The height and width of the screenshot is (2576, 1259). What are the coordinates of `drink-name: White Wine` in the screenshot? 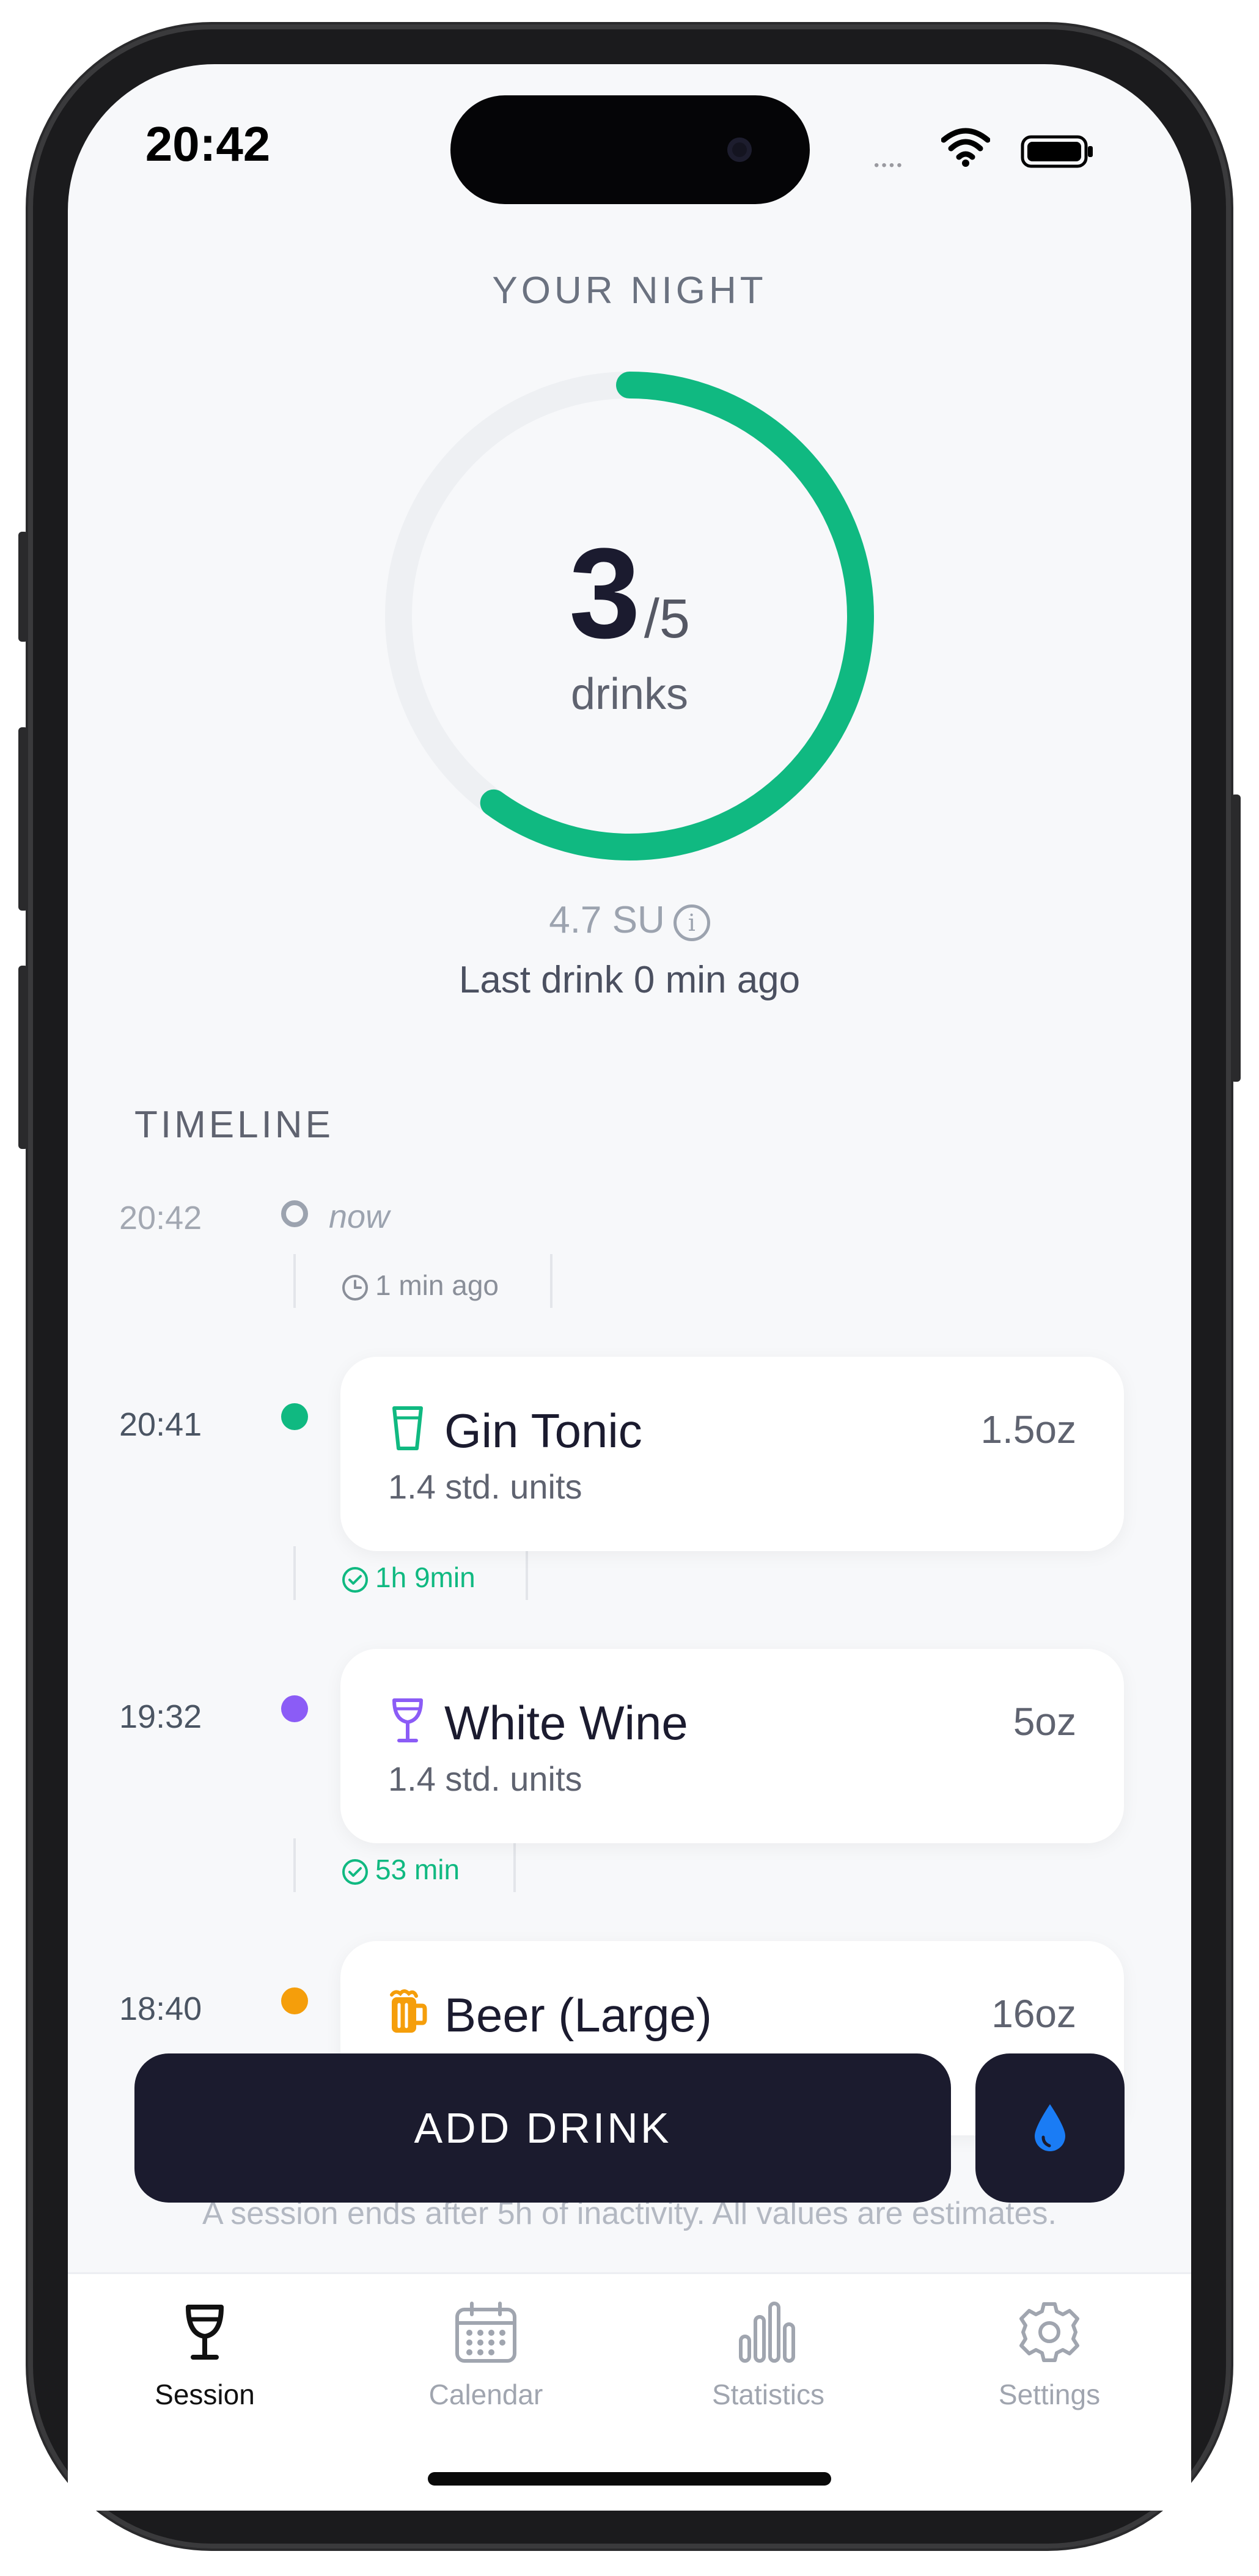 It's located at (566, 1723).